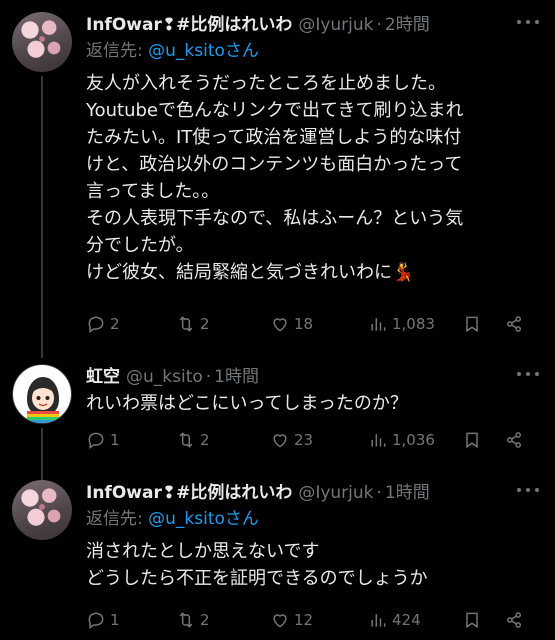  What do you see at coordinates (406, 620) in the screenshot?
I see `views-count: 424` at bounding box center [406, 620].